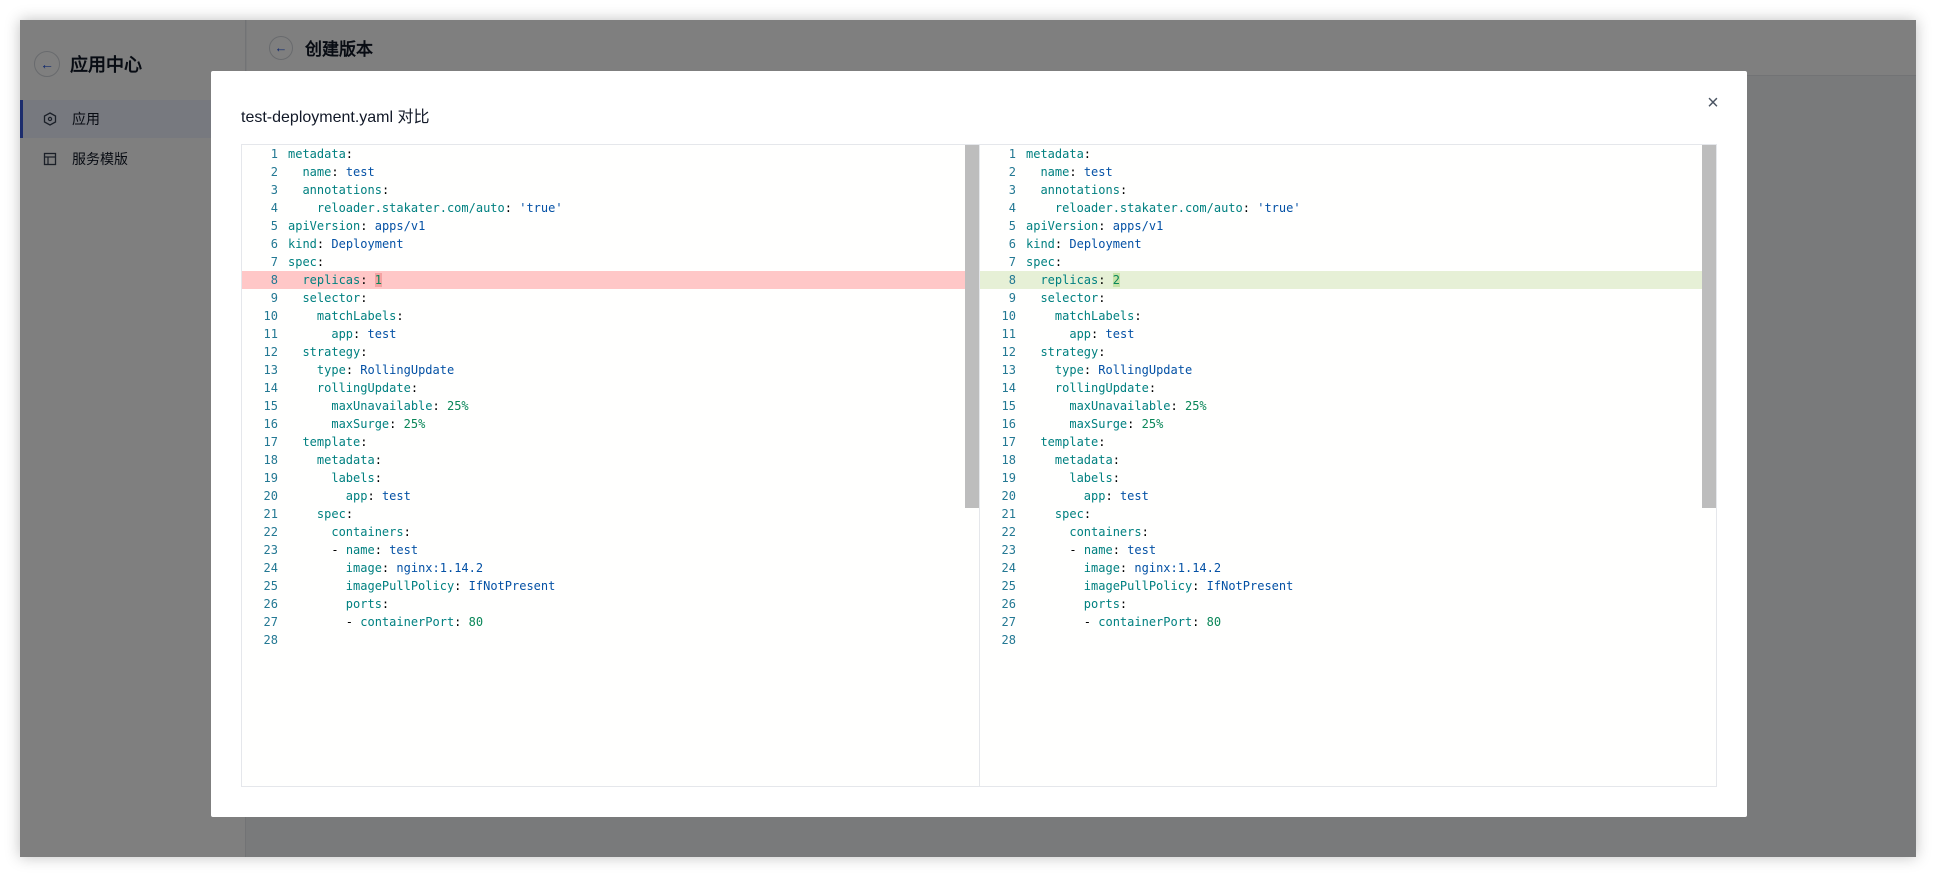 The image size is (1936, 877). I want to click on code-text: image: nginx:1.14.2, so click(1152, 568).